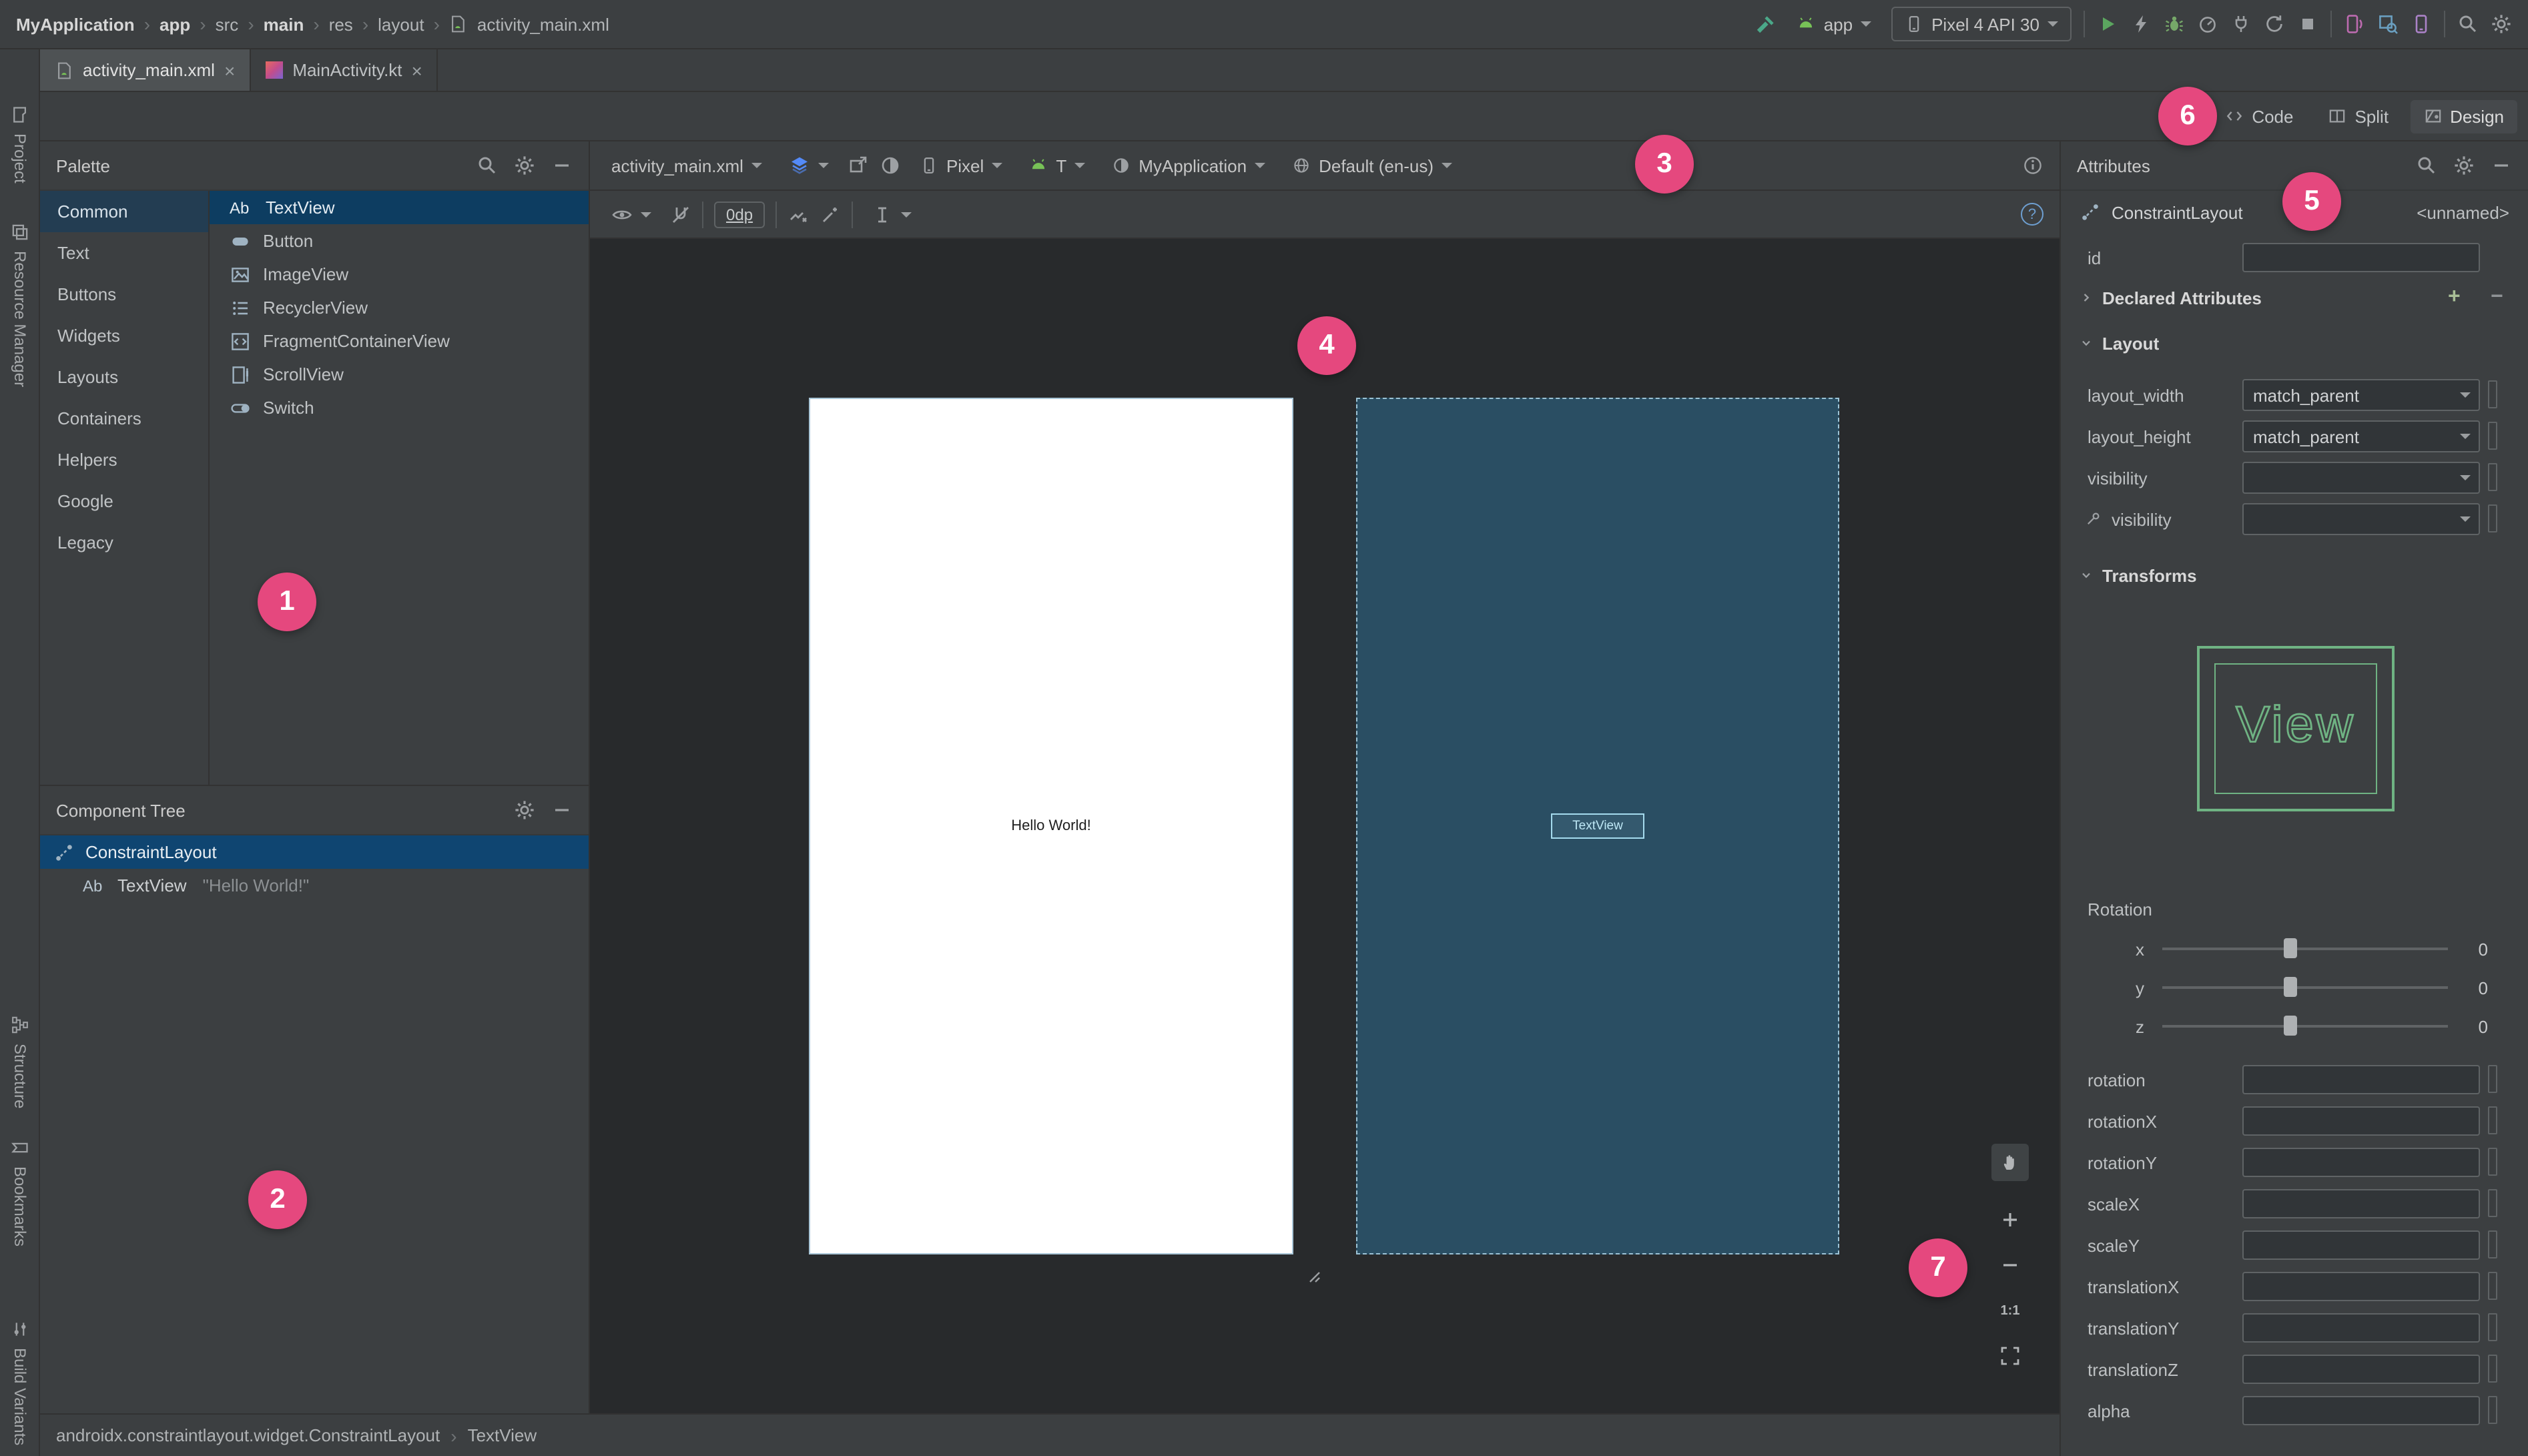  Describe the element at coordinates (20, 1191) in the screenshot. I see `sidebar-item-bookmarks: Bookmarks` at that location.